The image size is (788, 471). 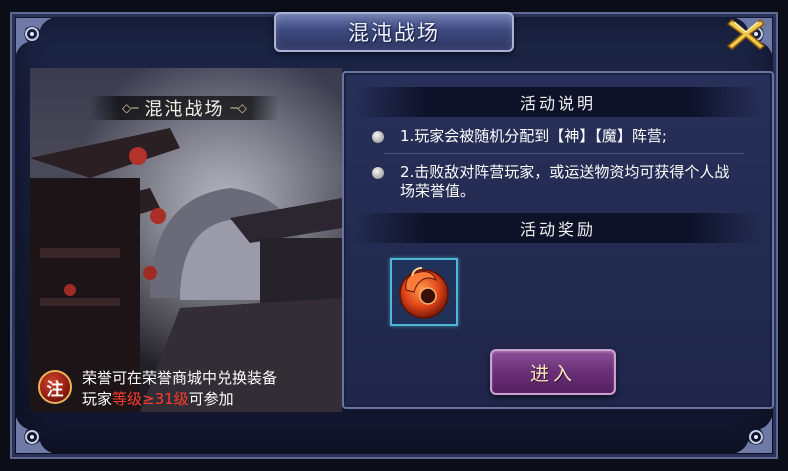 I want to click on description-header: 活动说明, so click(x=558, y=102).